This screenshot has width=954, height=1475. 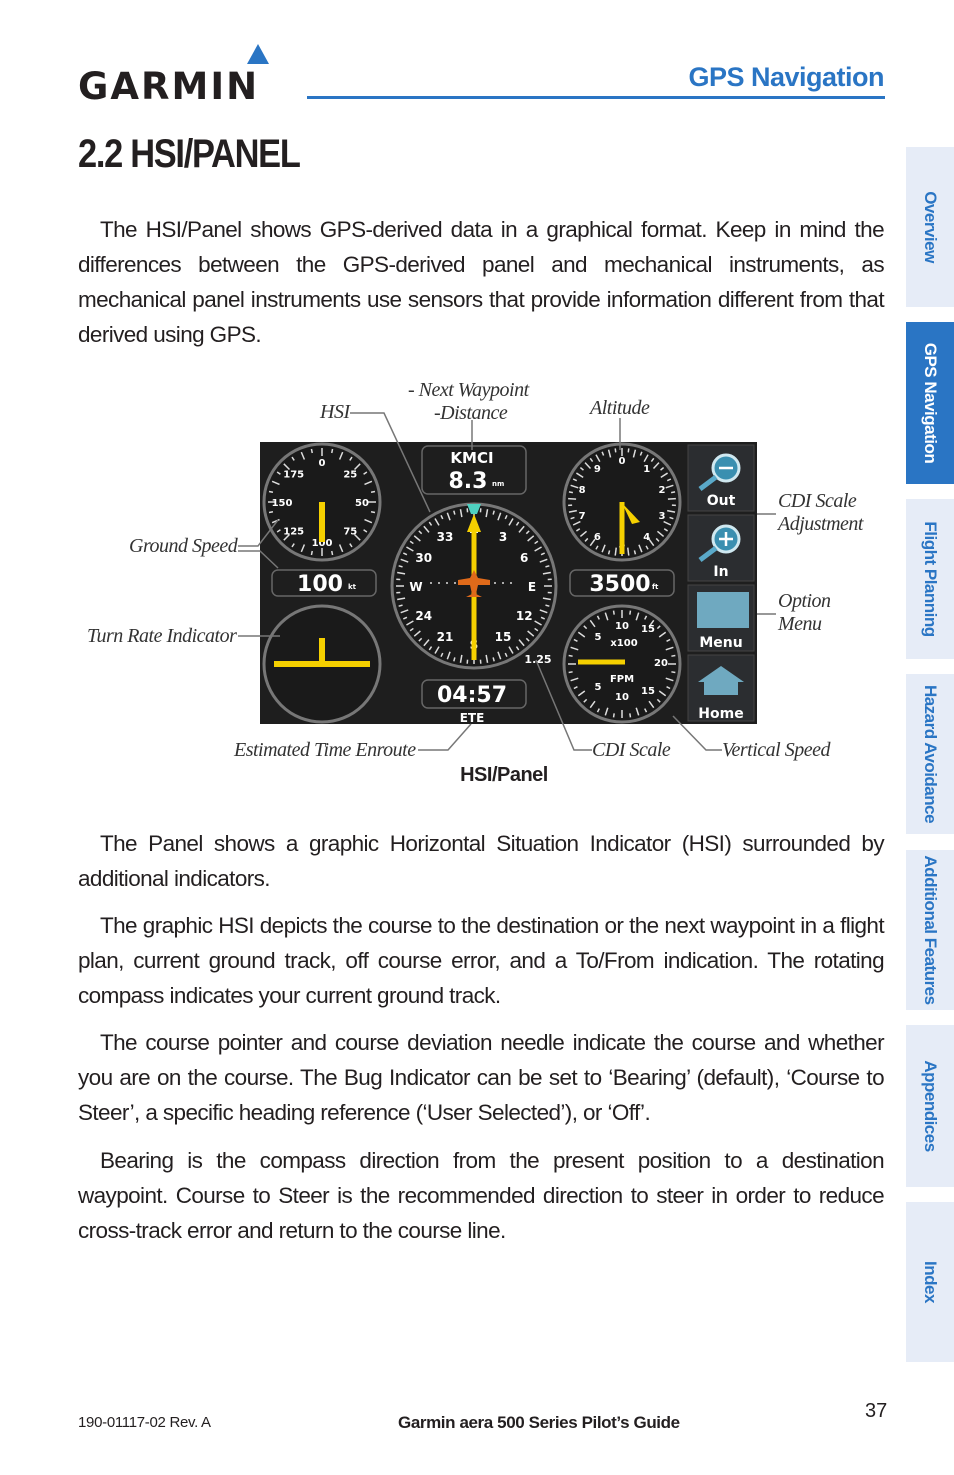 I want to click on altitude-tick-label: 7, so click(x=582, y=516).